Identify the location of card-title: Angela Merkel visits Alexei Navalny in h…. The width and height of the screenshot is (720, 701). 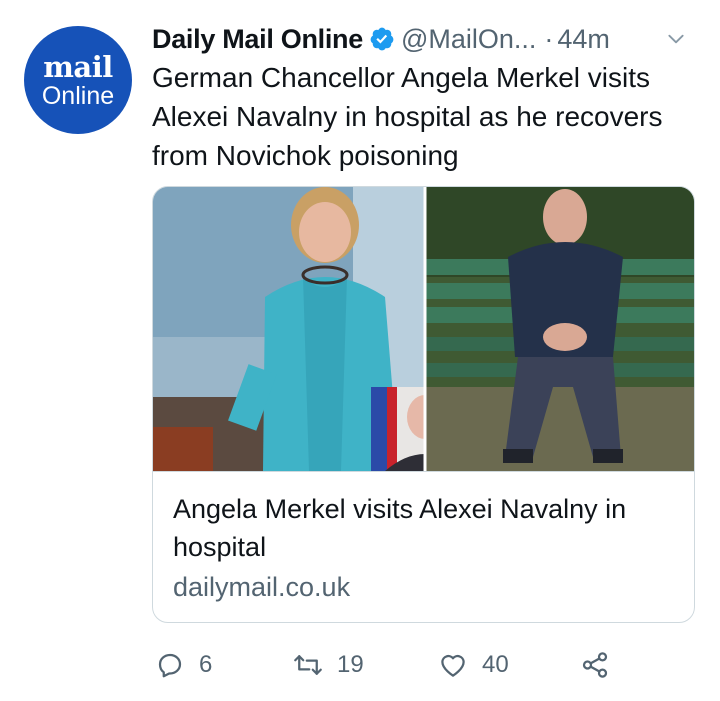
(400, 528).